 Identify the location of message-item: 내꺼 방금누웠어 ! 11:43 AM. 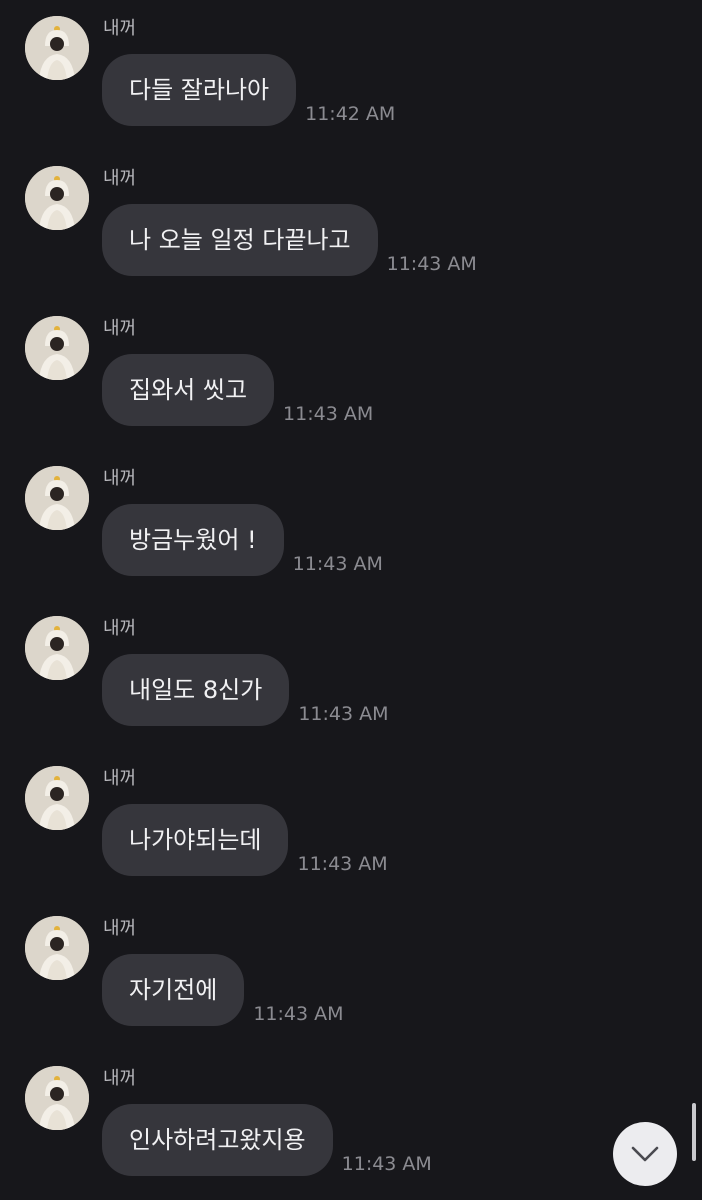
(340, 525).